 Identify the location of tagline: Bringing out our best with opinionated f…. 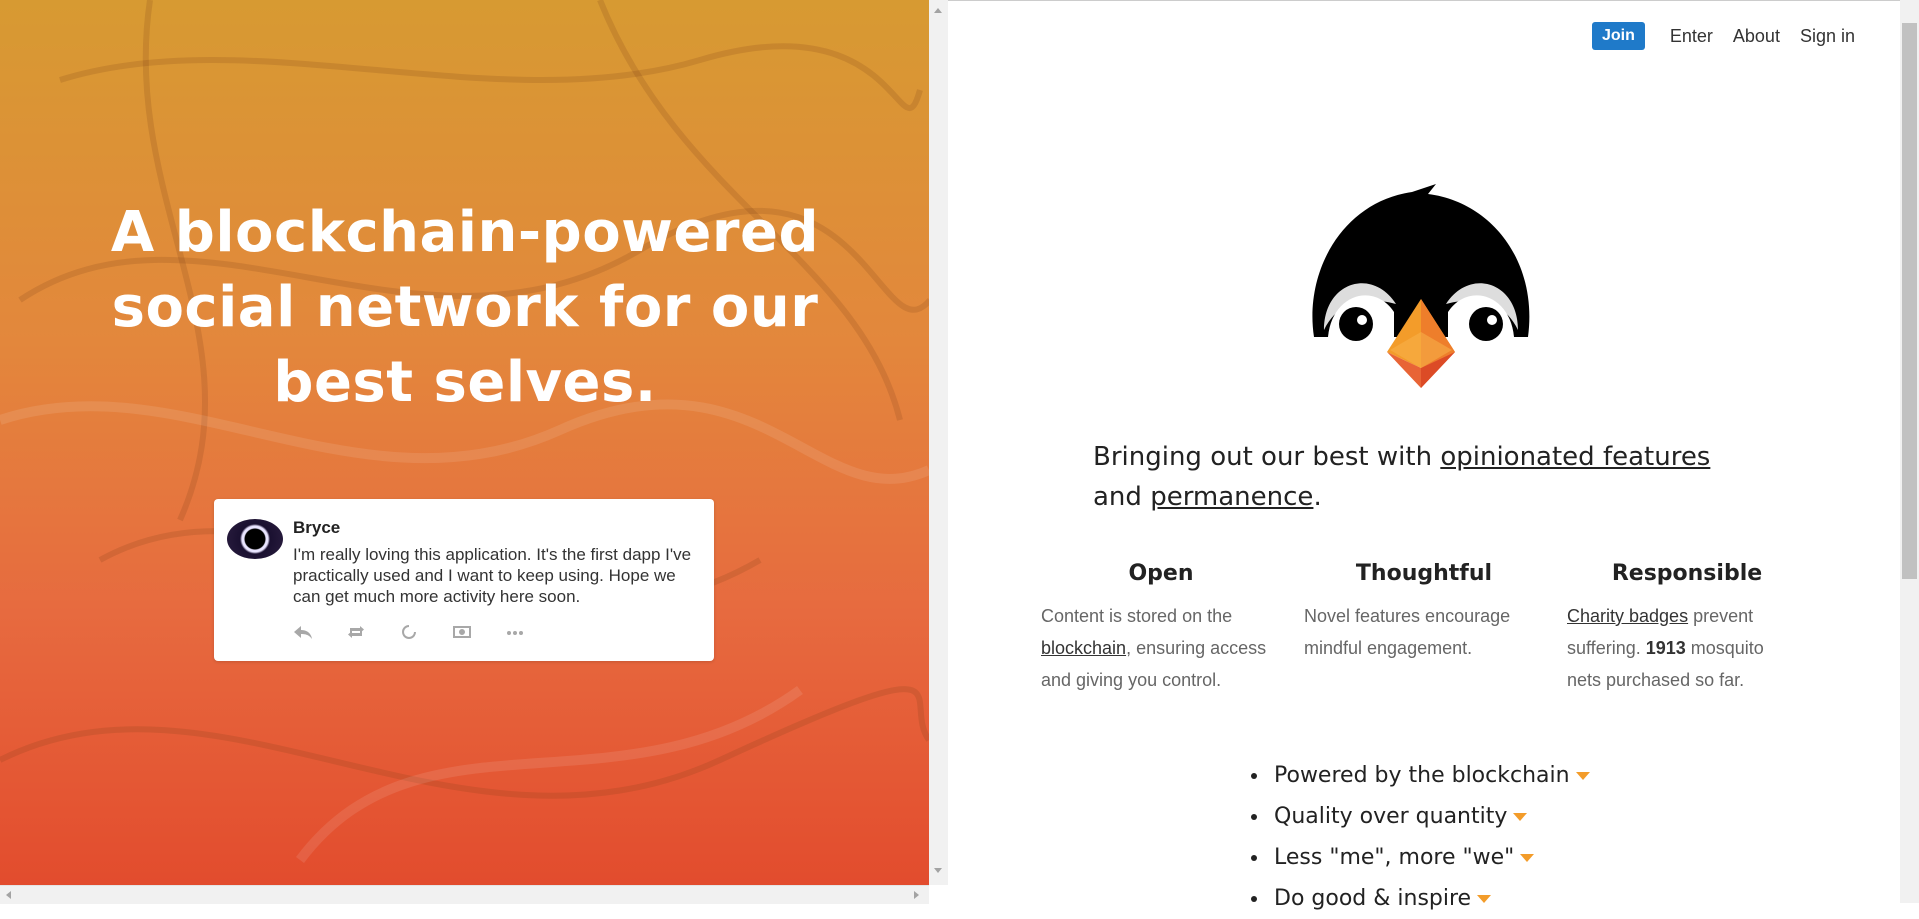
(1413, 477).